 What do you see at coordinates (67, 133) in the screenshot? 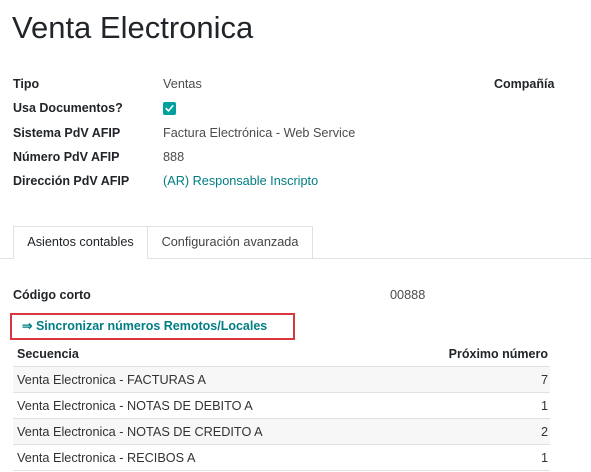
I see `sistema-pdv-afip-label: Sistema PdV AFIP` at bounding box center [67, 133].